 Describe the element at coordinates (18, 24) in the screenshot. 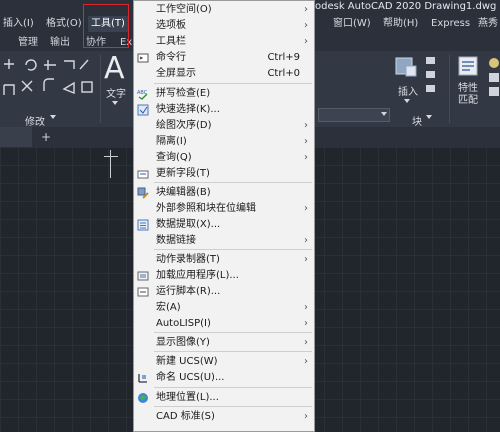

I see `menu-insert: 插入(I)` at that location.